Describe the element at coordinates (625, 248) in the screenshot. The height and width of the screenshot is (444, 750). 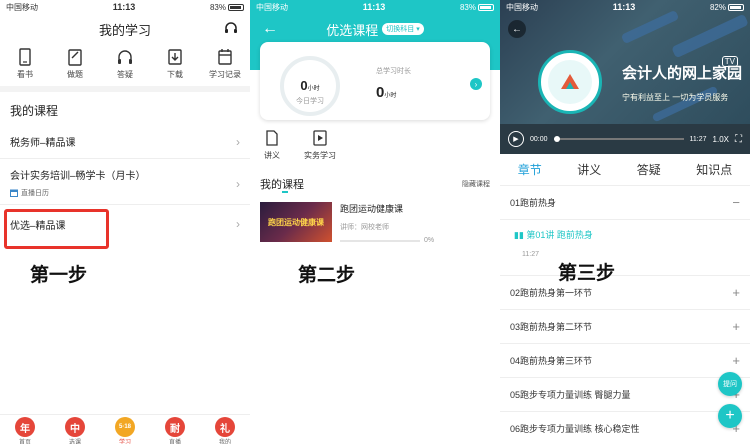
I see `lesson-item: ▮▮ 第01讲 跑前热身 11:27` at that location.